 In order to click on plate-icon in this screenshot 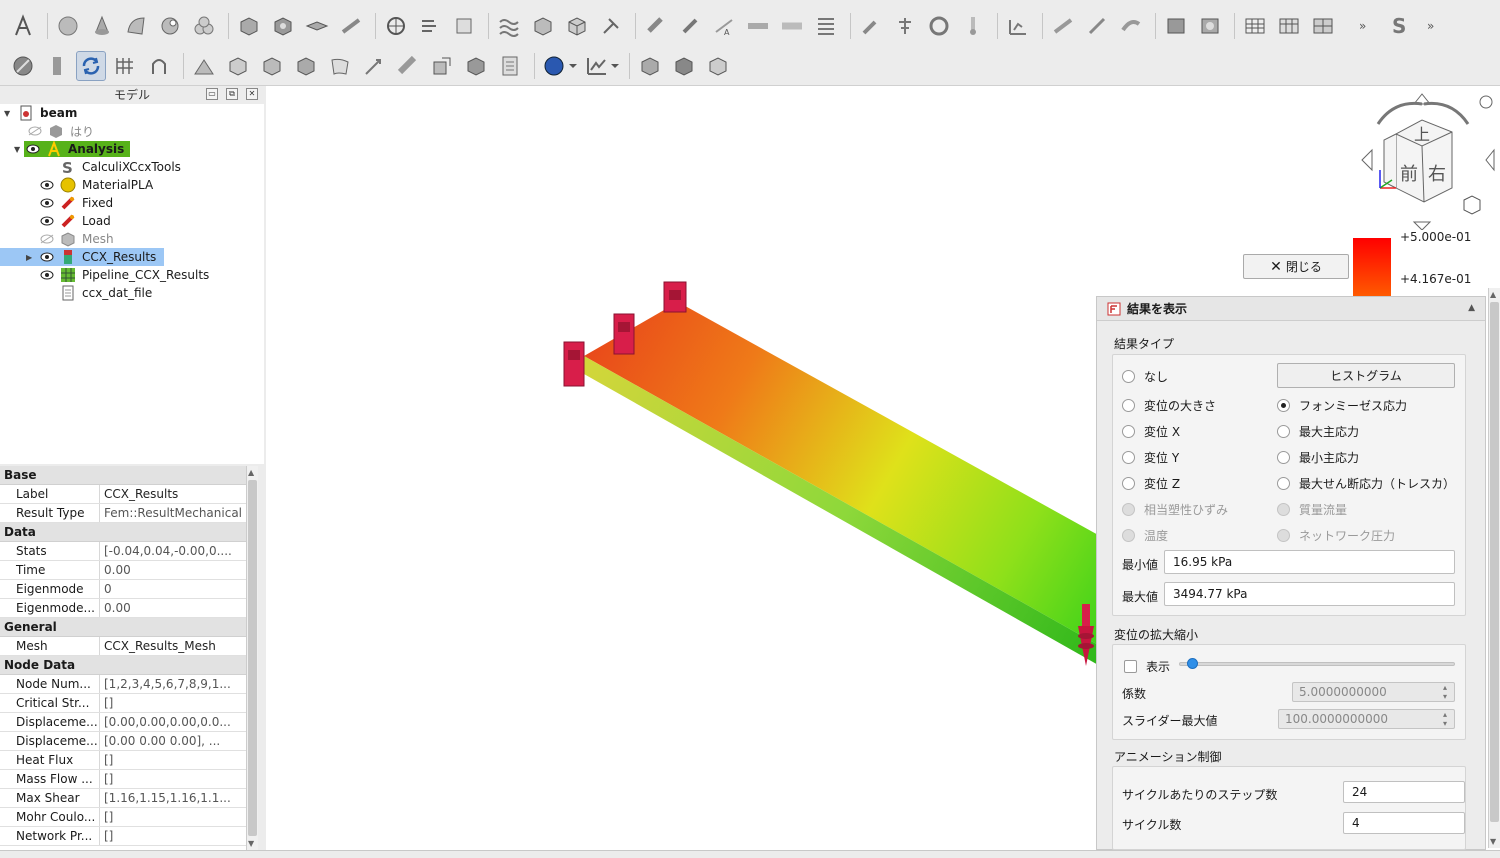, I will do `click(317, 26)`.